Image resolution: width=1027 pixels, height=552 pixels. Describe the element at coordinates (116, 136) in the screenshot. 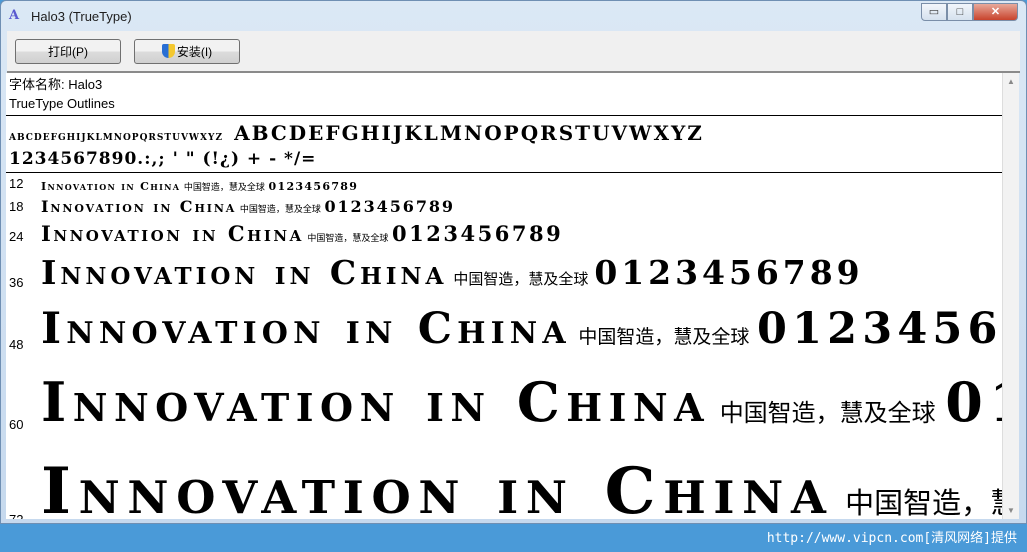

I see `charset-lowercase: abcdefghijklmnopqrstuvwxyz` at that location.